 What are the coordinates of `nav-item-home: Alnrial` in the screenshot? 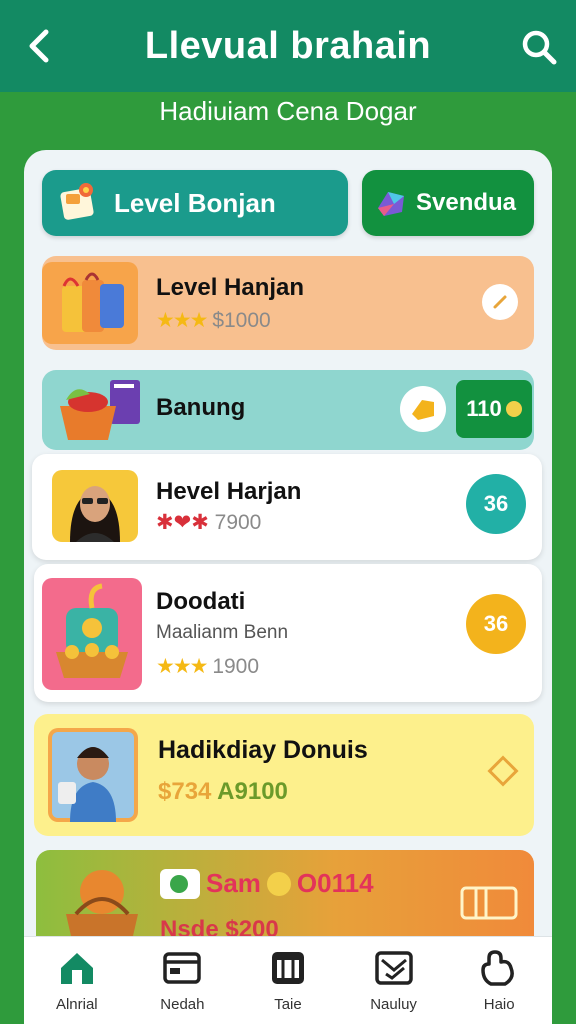 It's located at (77, 981).